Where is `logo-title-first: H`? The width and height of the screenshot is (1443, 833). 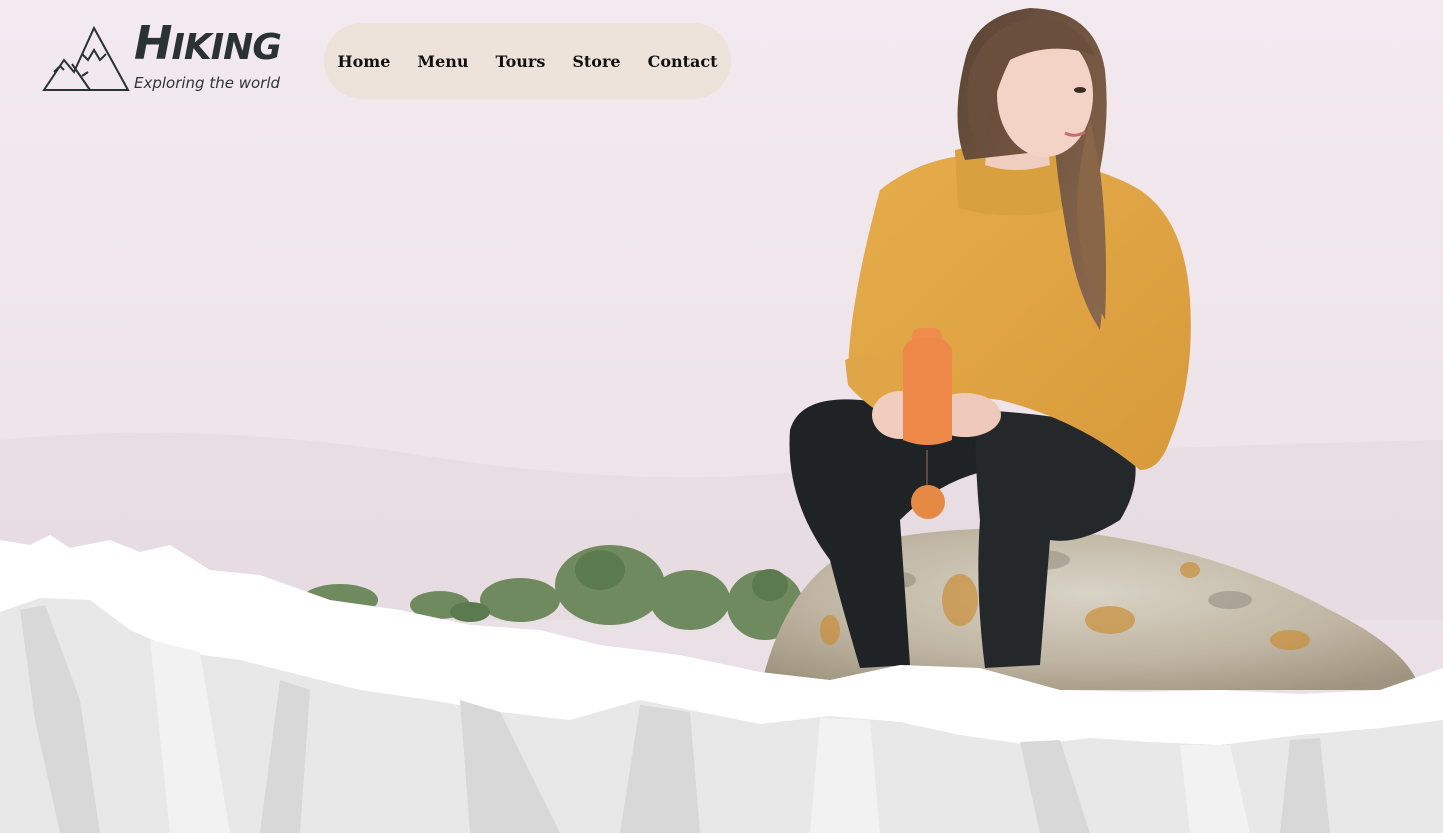 logo-title-first: H is located at coordinates (153, 43).